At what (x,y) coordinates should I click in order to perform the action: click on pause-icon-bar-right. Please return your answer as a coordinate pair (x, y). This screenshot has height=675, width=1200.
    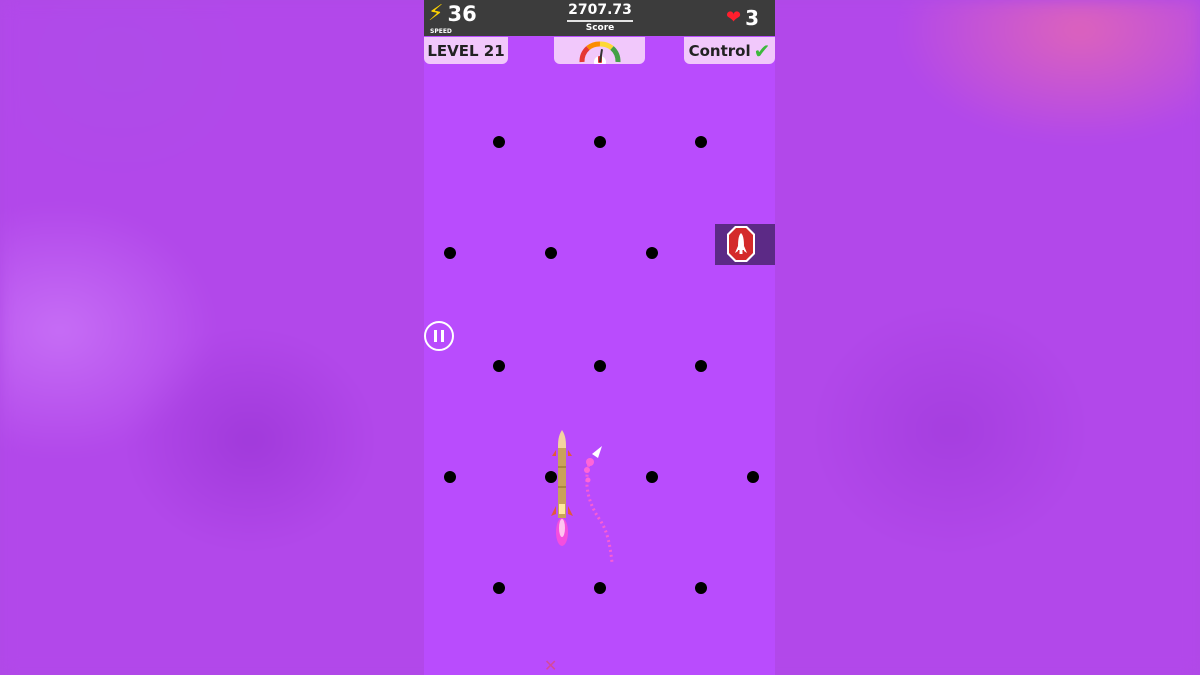
    Looking at the image, I should click on (442, 336).